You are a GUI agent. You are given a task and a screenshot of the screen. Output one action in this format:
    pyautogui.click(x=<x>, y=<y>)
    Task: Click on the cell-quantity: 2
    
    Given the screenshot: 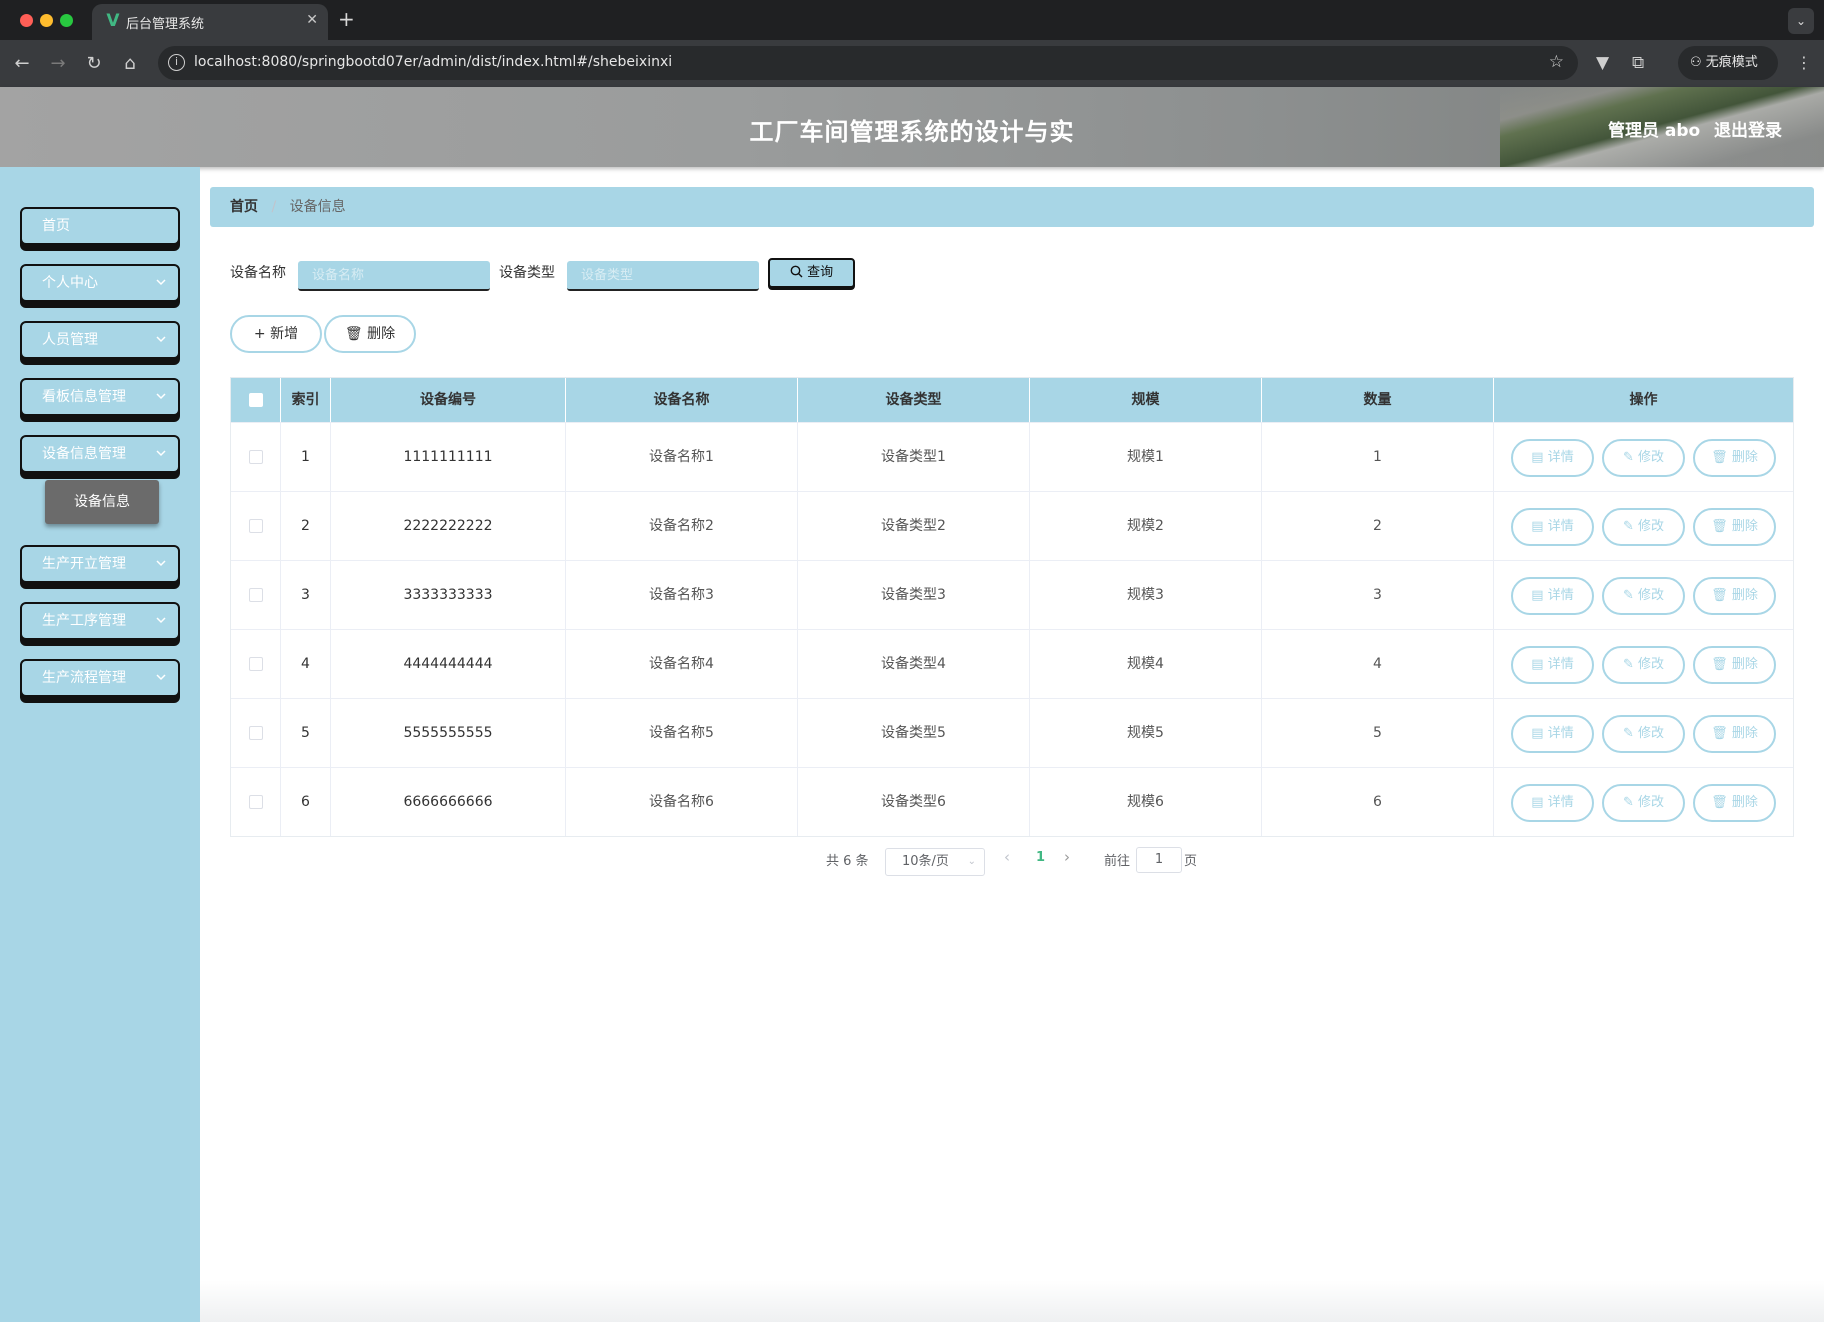 What is the action you would take?
    pyautogui.click(x=1378, y=526)
    